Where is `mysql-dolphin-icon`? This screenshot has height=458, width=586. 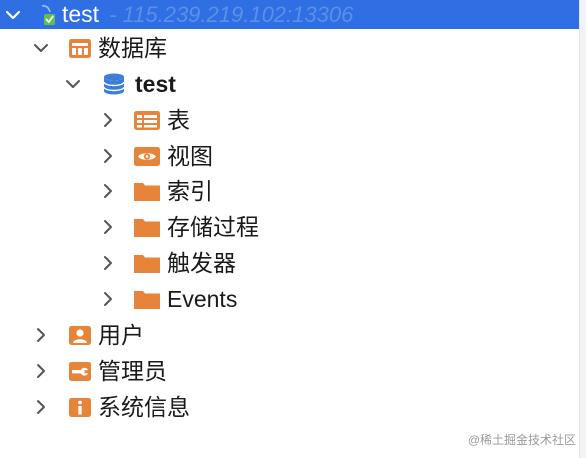
mysql-dolphin-icon is located at coordinates (49, 15).